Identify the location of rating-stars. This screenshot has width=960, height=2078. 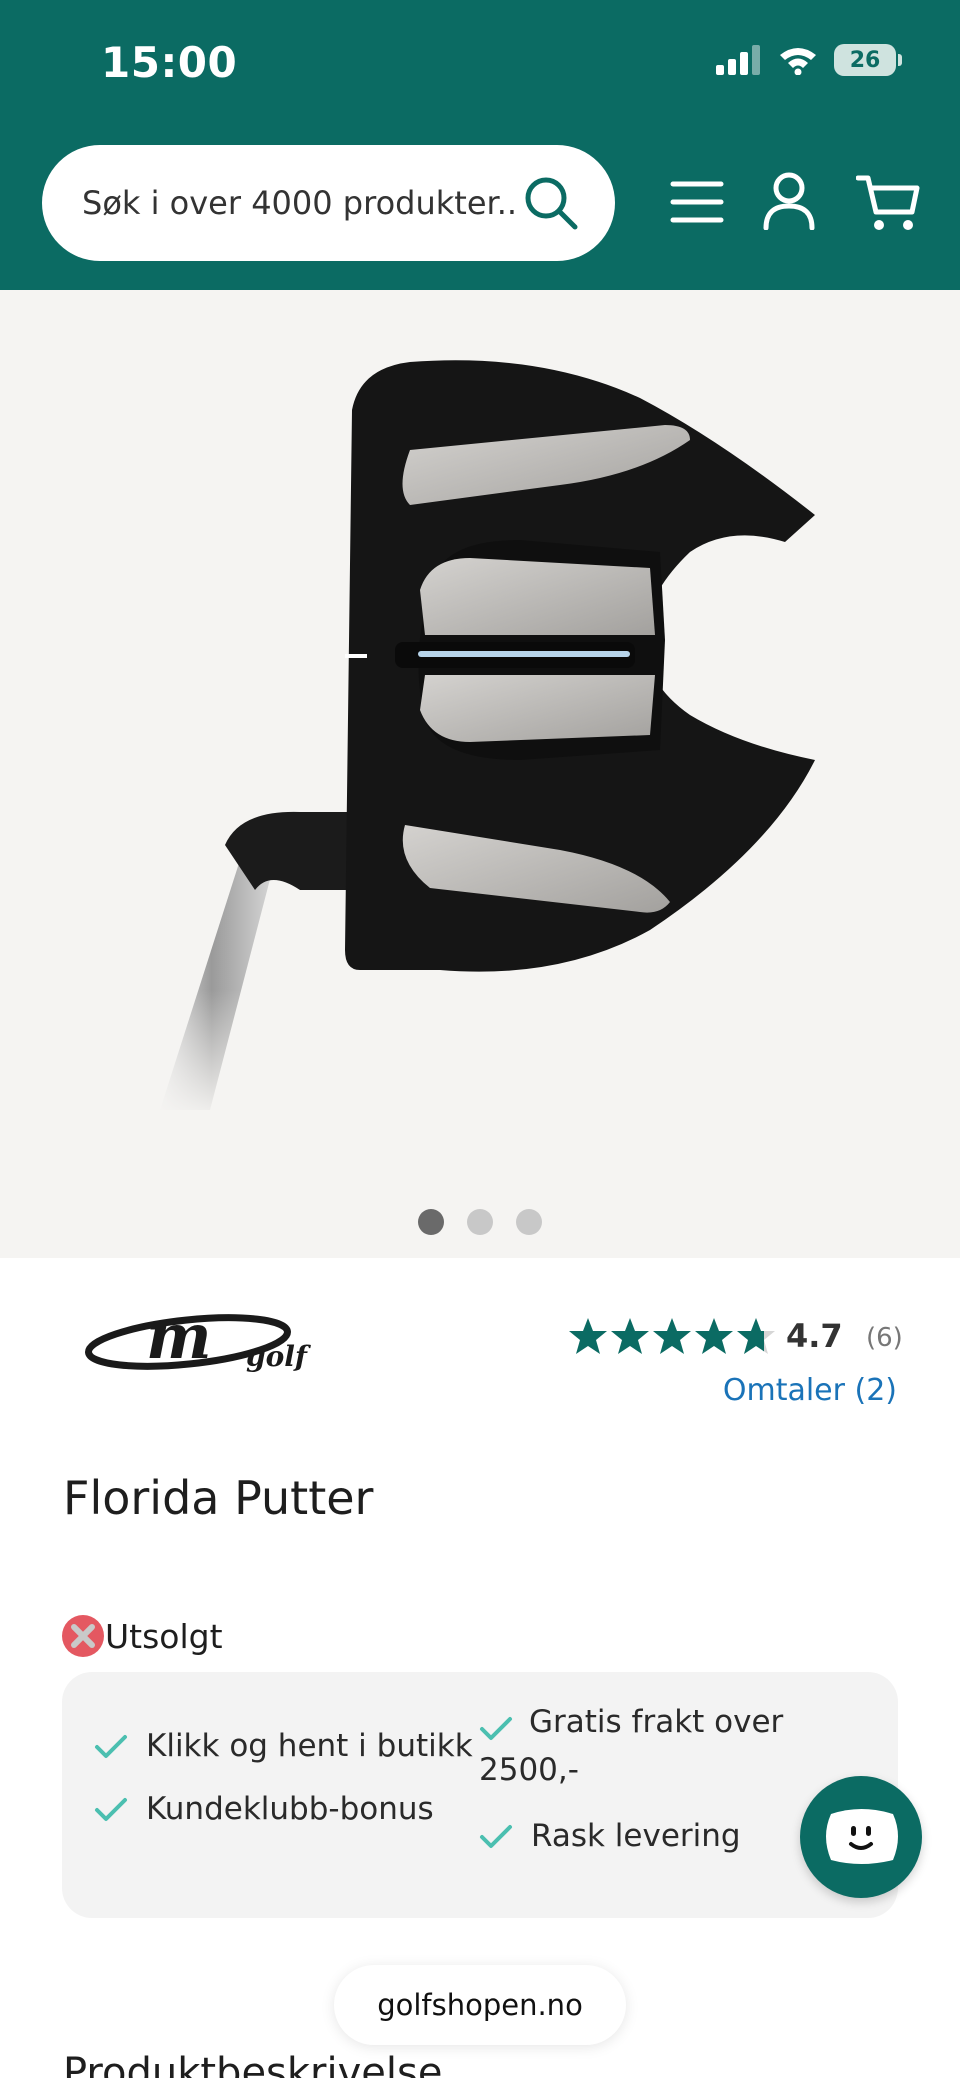
(672, 1336).